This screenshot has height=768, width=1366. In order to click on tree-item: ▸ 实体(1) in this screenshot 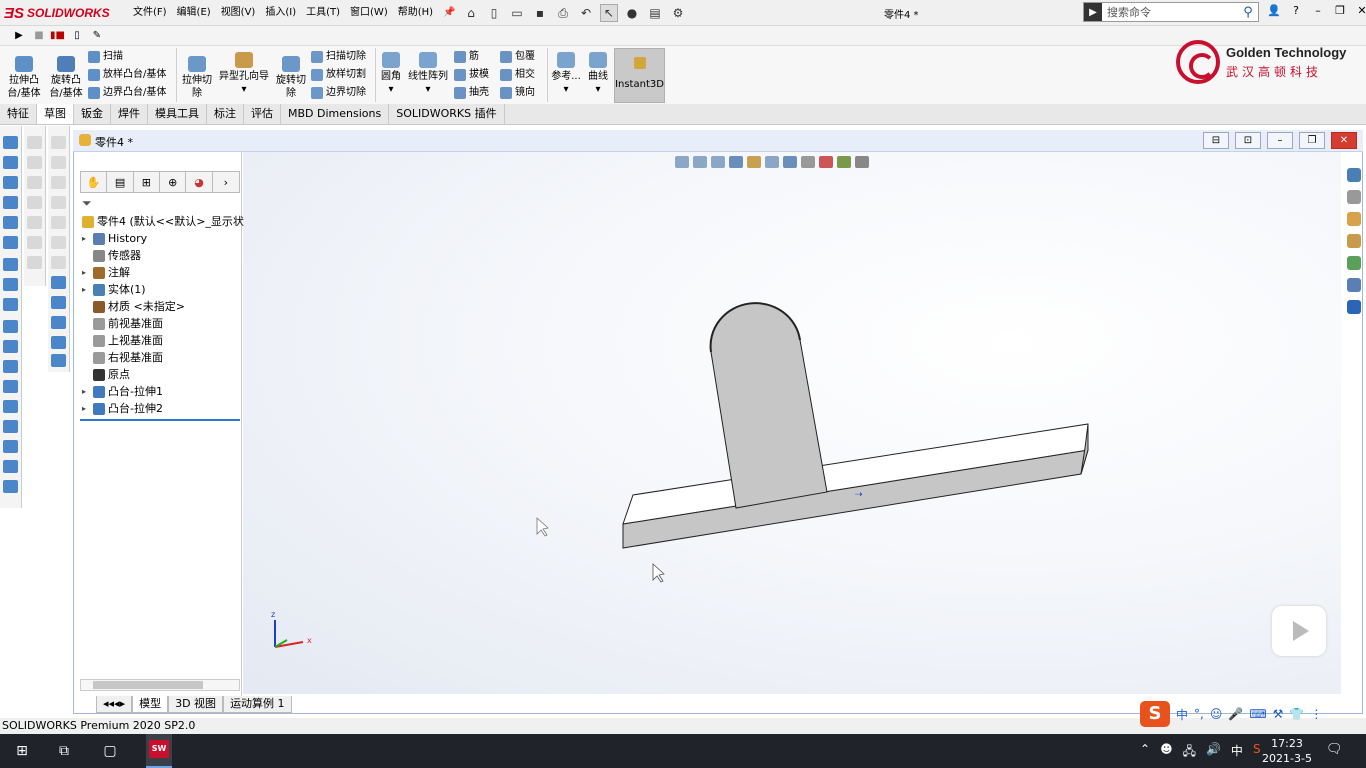, I will do `click(114, 290)`.